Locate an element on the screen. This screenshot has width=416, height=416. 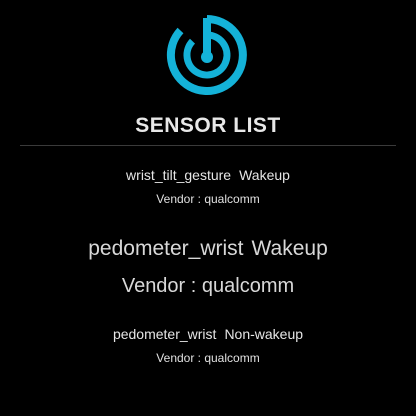
sensor-name-row: pedometer_wrist Wakeup is located at coordinates (208, 249).